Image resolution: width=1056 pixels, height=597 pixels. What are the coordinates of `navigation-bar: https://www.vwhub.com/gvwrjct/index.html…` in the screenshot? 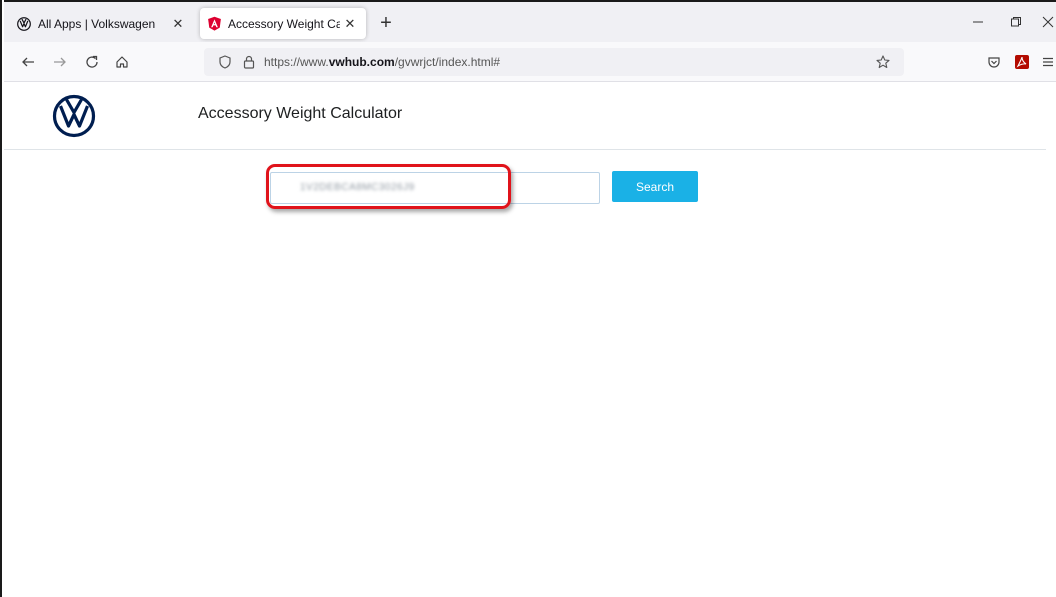 It's located at (530, 62).